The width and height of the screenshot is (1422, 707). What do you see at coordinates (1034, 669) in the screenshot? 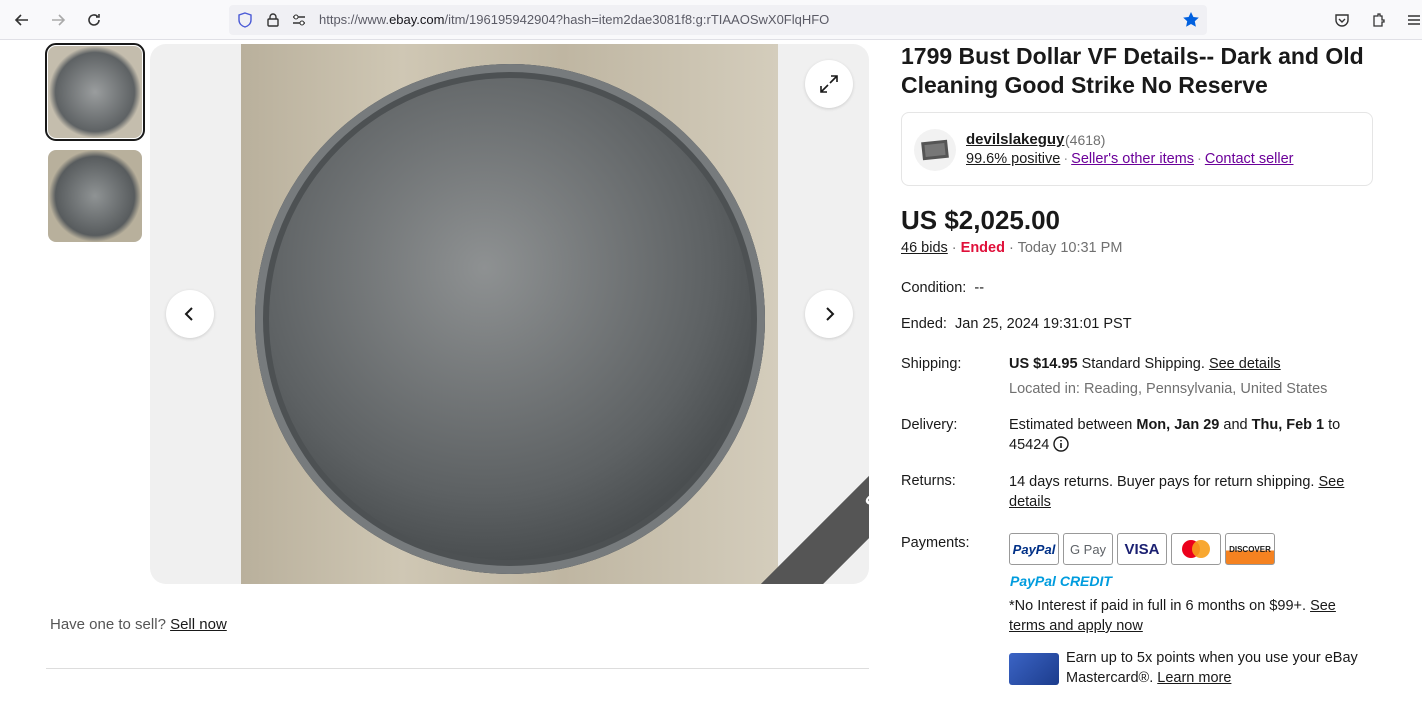
I see `ebay-mastercard-icon` at bounding box center [1034, 669].